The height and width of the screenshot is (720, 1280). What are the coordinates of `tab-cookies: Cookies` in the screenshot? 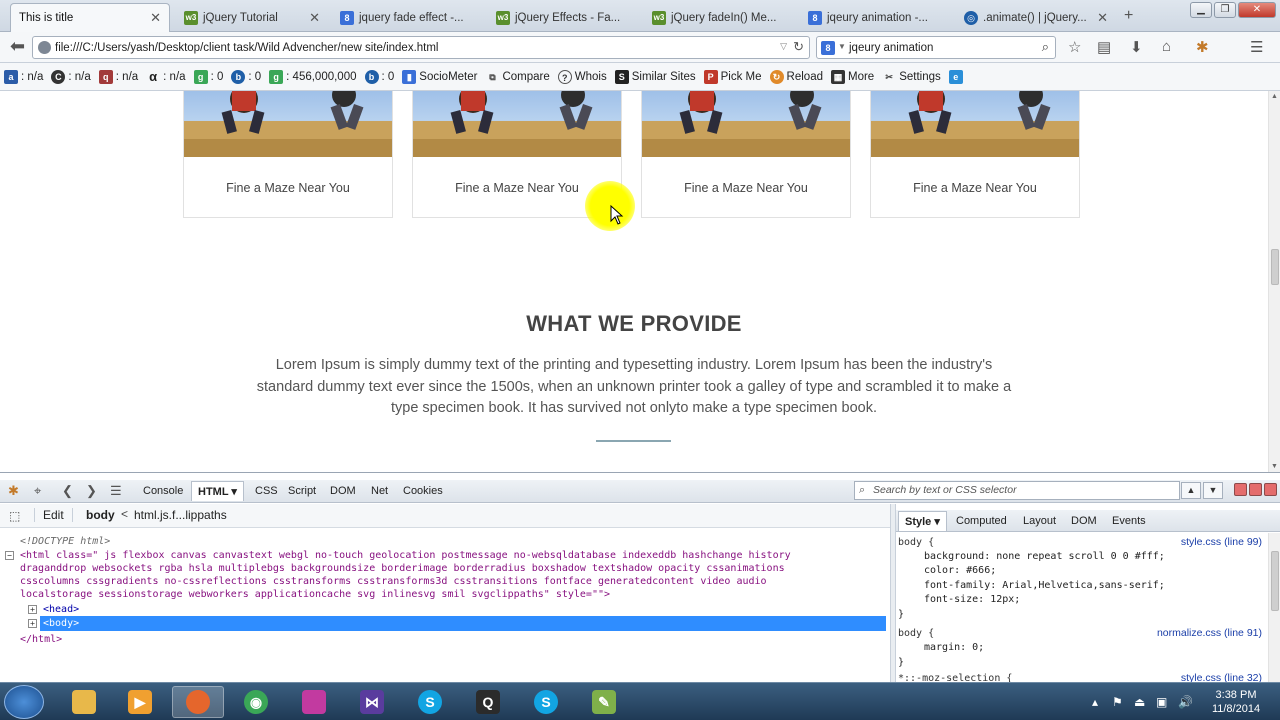 It's located at (423, 491).